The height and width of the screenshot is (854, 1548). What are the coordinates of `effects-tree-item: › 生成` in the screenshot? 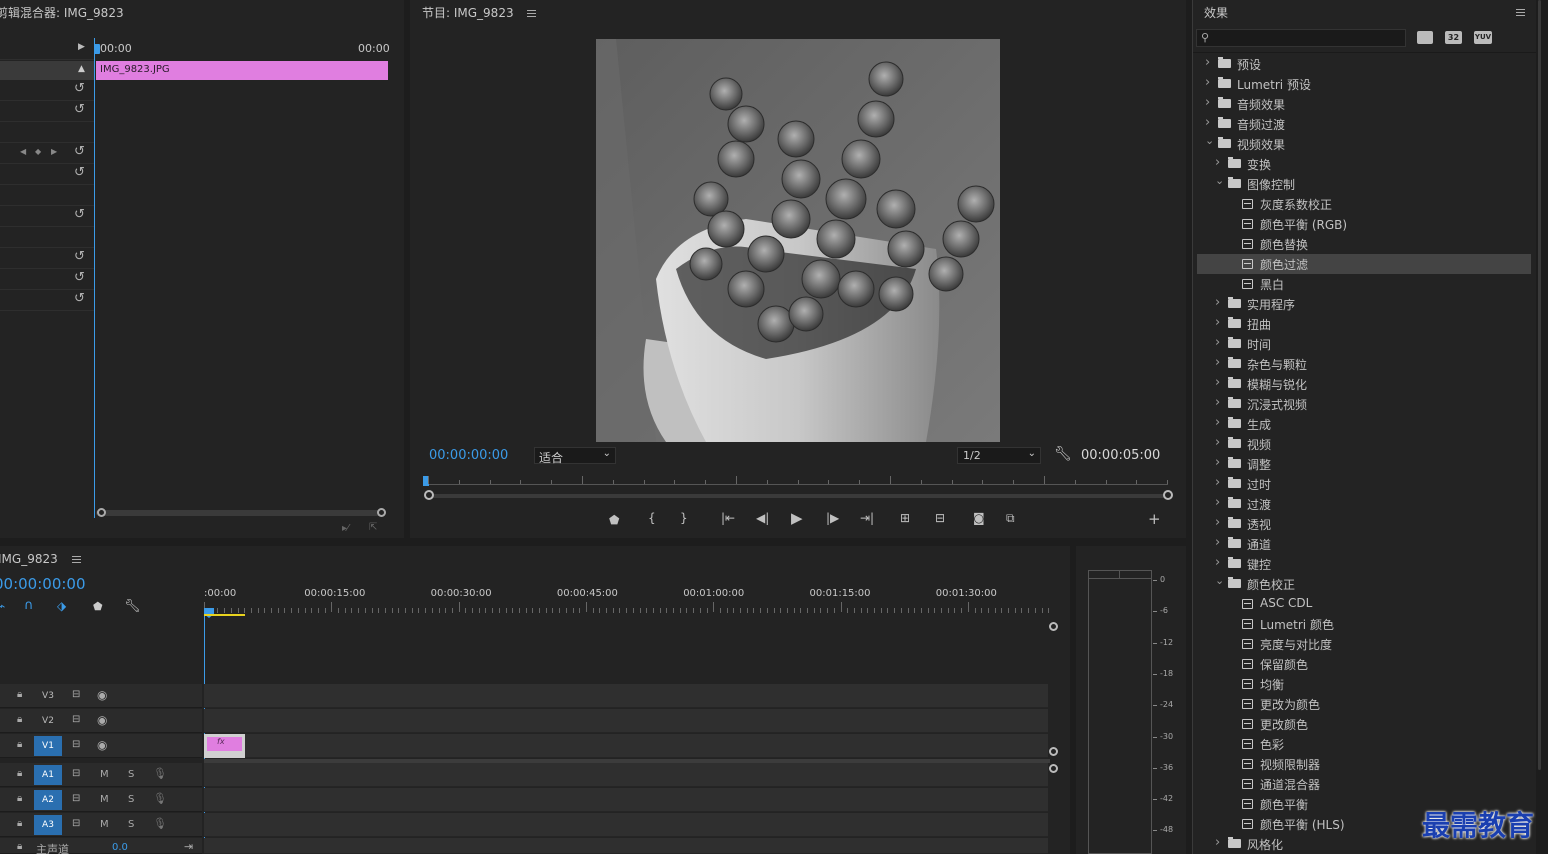 It's located at (1364, 424).